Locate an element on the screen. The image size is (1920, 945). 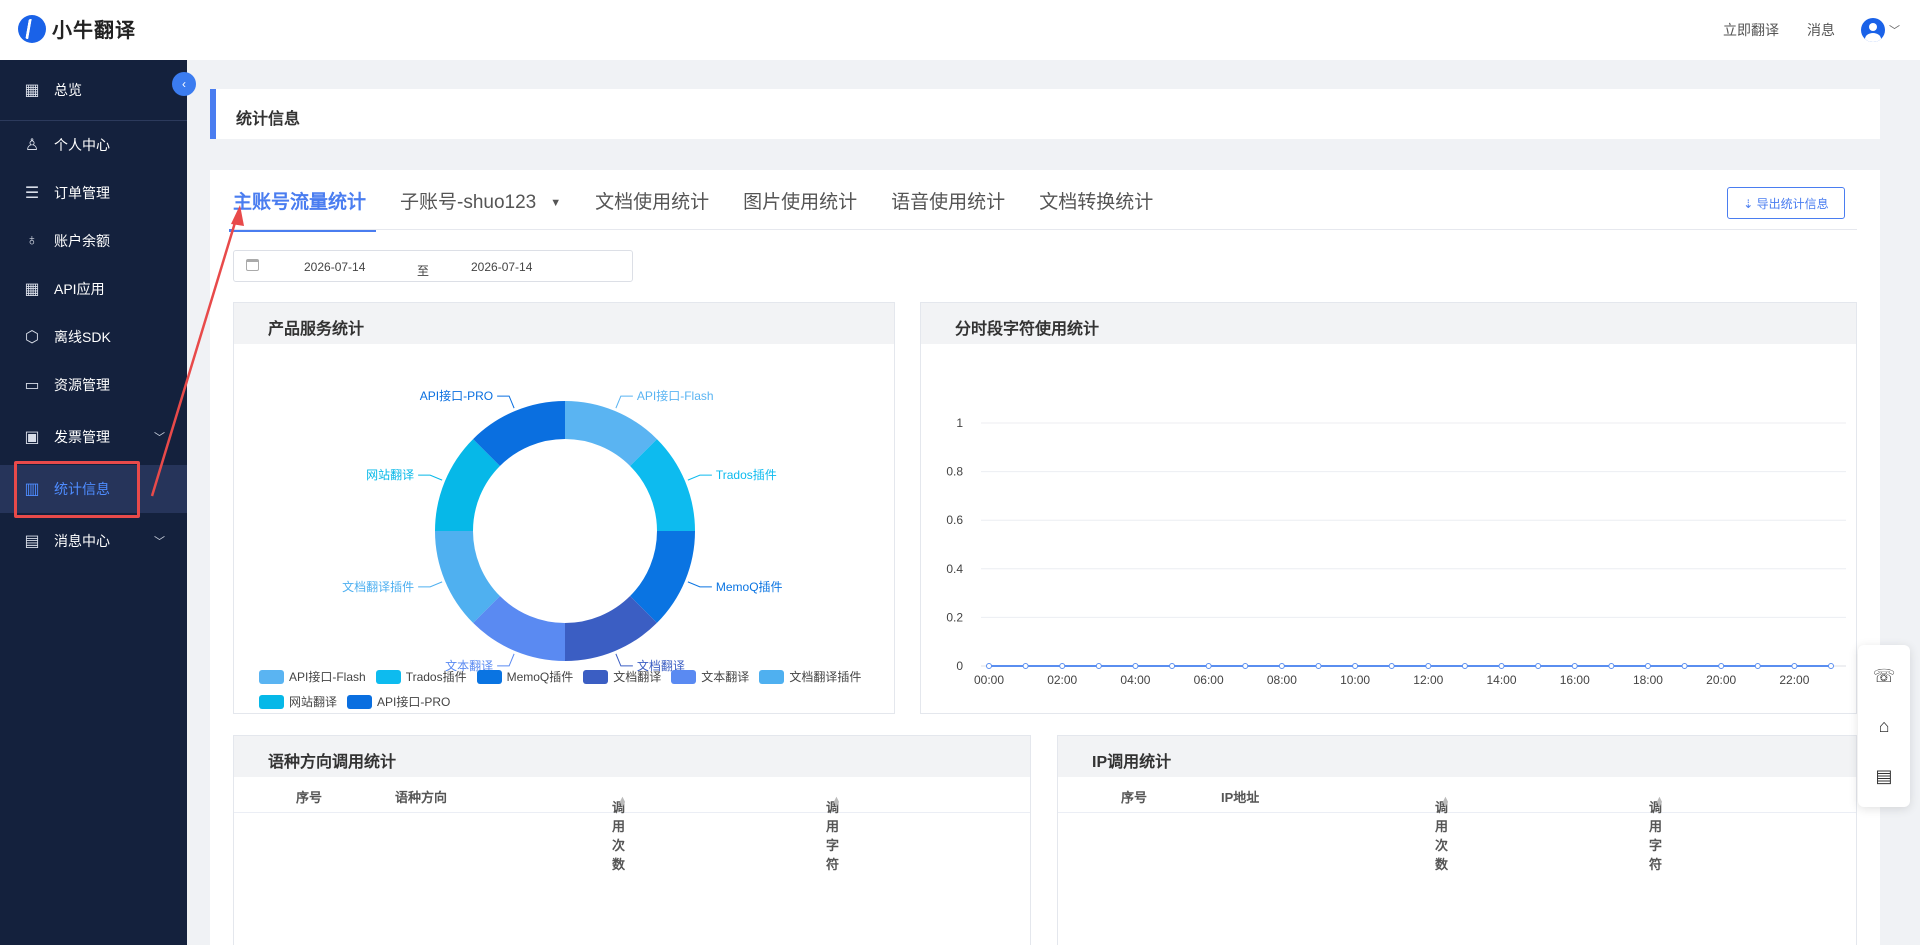
legend-label: Trados插件 is located at coordinates (436, 677).